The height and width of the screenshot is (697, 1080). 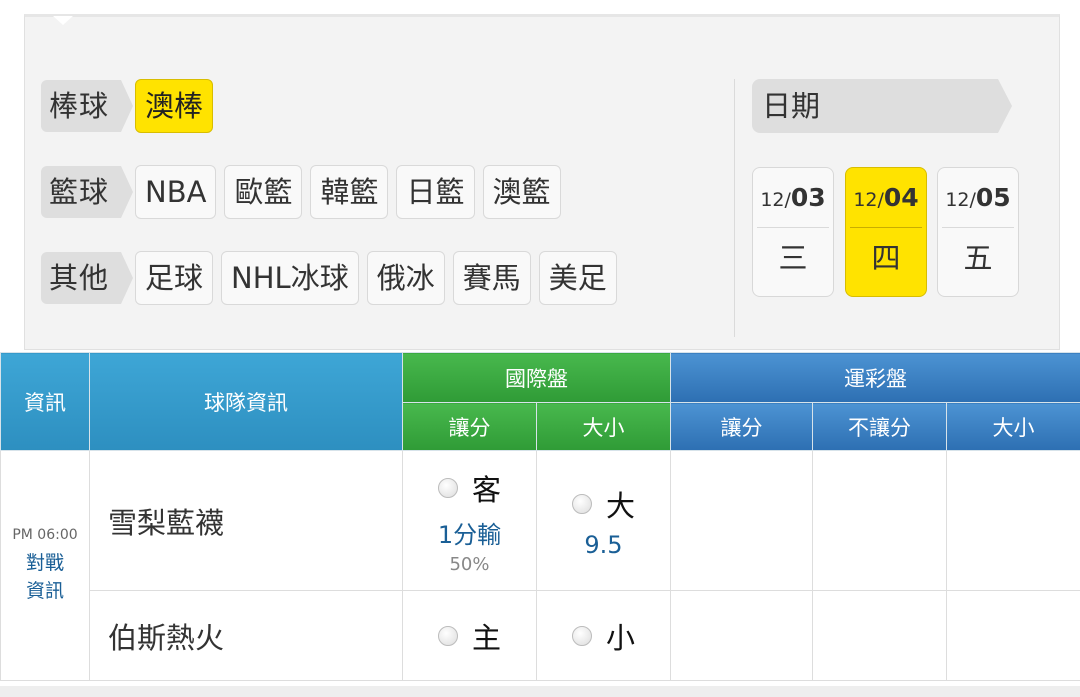 I want to click on panel-divider, so click(x=734, y=208).